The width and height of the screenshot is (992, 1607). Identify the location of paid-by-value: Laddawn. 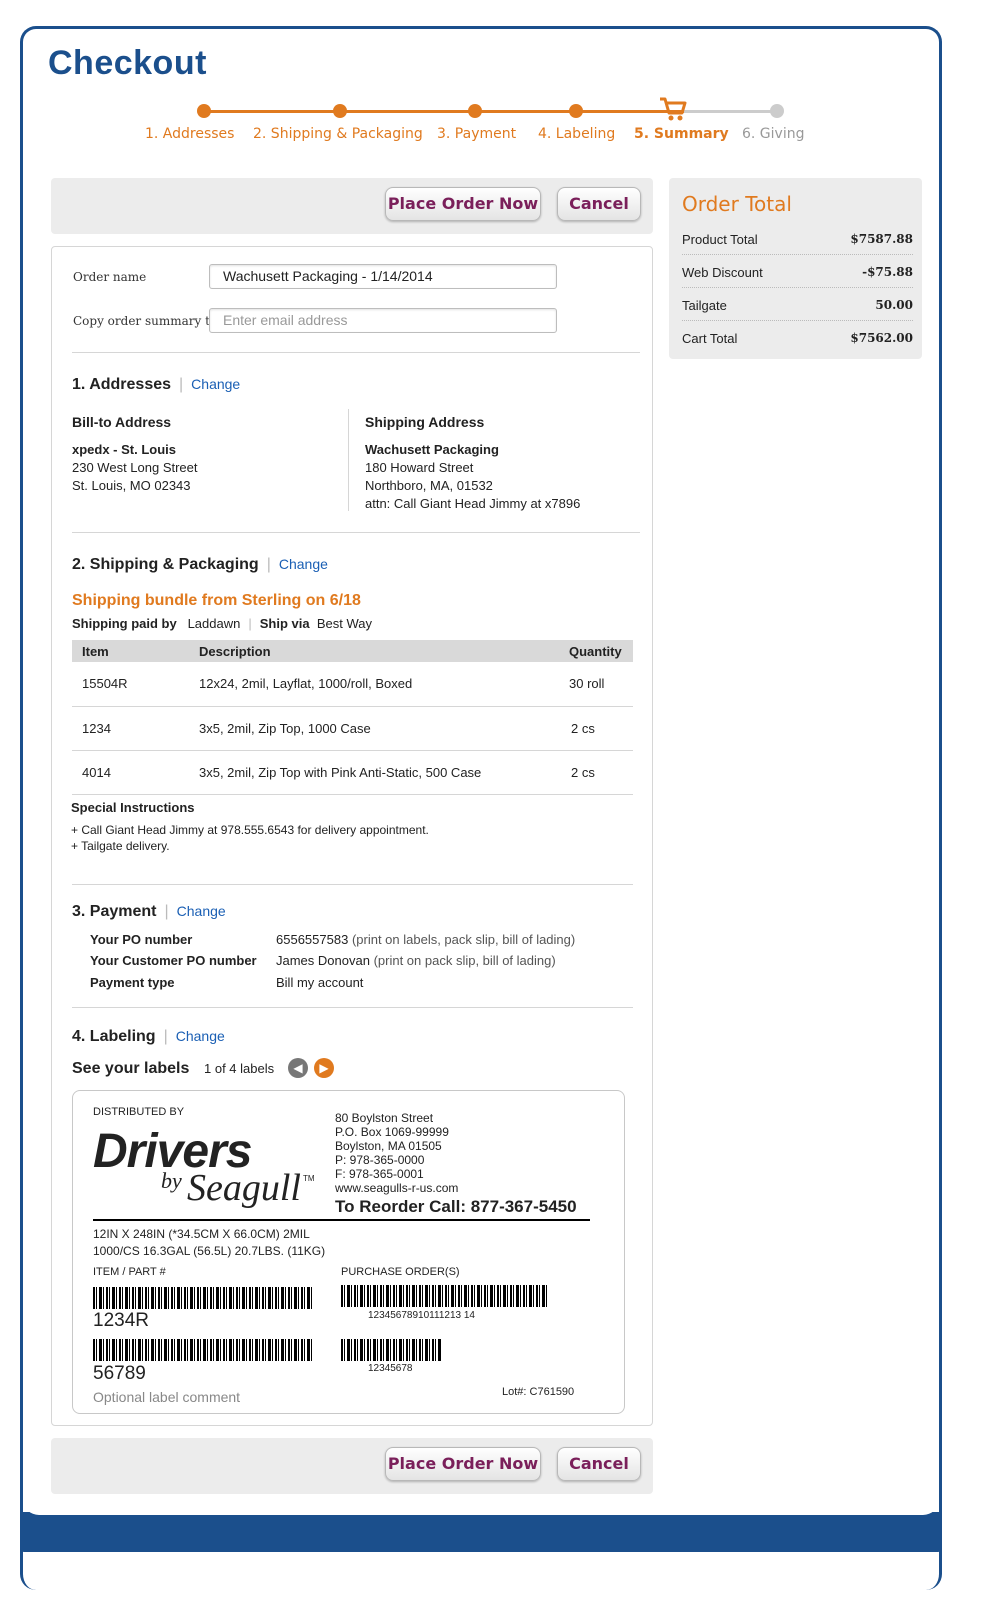
(214, 623).